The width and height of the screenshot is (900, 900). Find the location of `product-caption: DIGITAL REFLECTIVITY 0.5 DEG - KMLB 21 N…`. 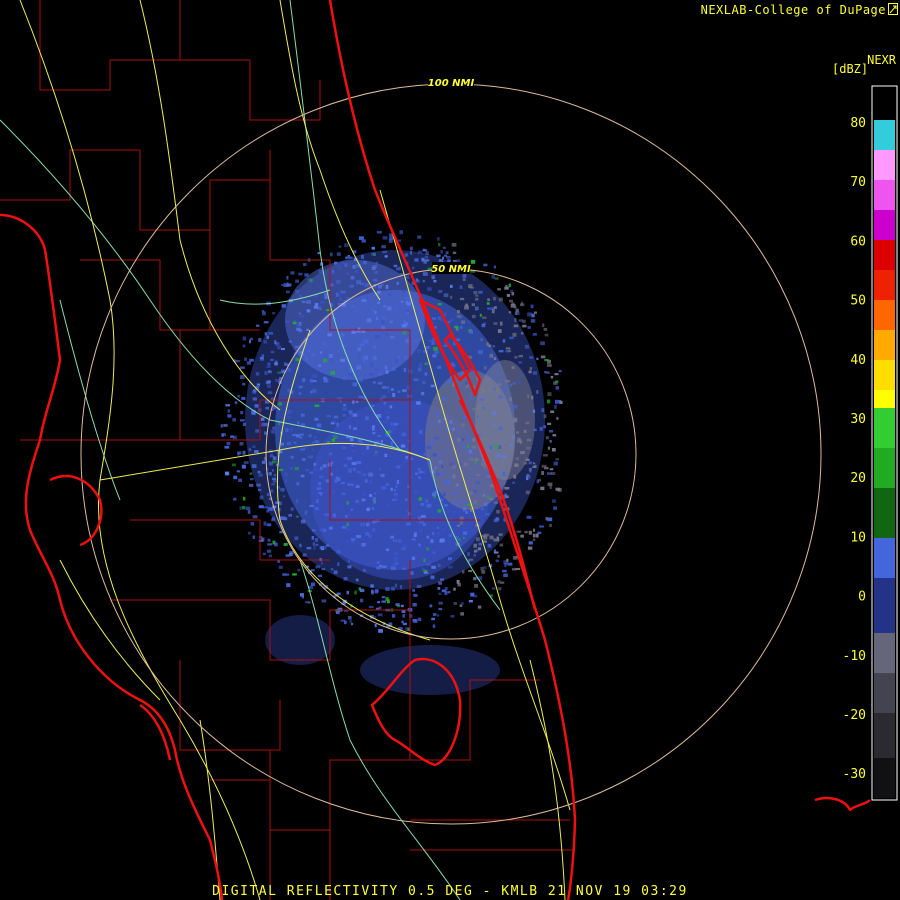

product-caption: DIGITAL REFLECTIVITY 0.5 DEG - KMLB 21 N… is located at coordinates (450, 891).